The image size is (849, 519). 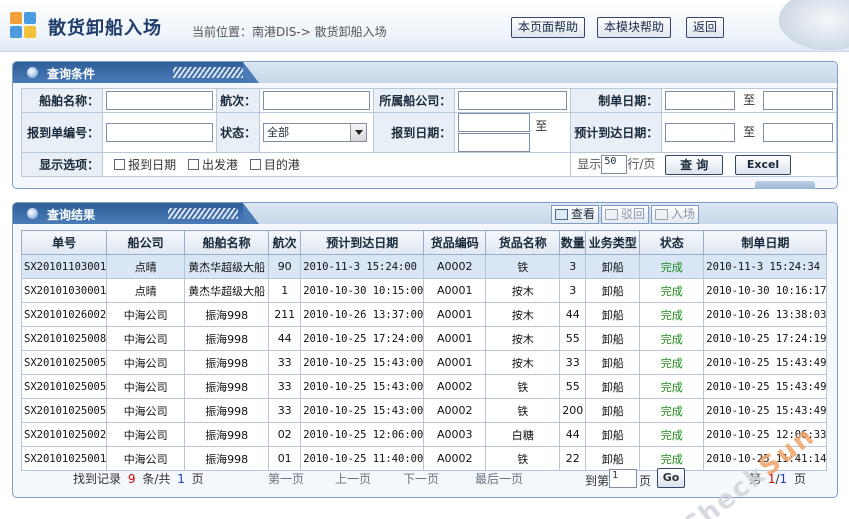 What do you see at coordinates (255, 164) in the screenshot?
I see `destination-checkbox` at bounding box center [255, 164].